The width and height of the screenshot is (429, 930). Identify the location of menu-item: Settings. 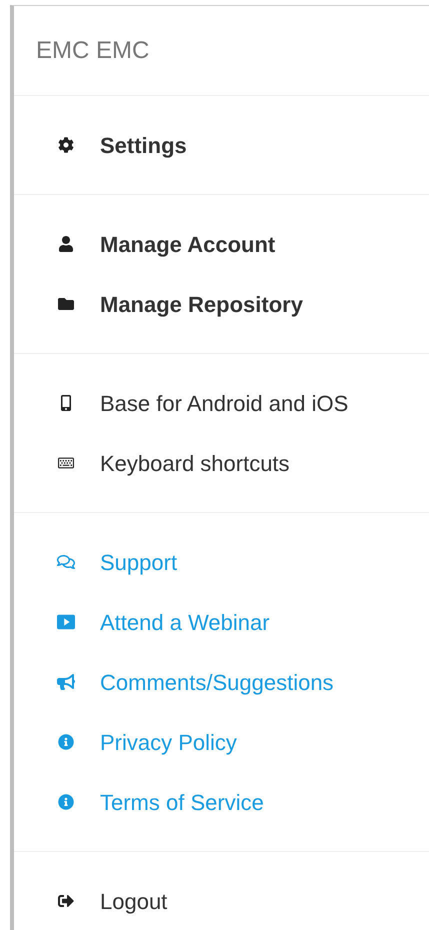
(221, 145).